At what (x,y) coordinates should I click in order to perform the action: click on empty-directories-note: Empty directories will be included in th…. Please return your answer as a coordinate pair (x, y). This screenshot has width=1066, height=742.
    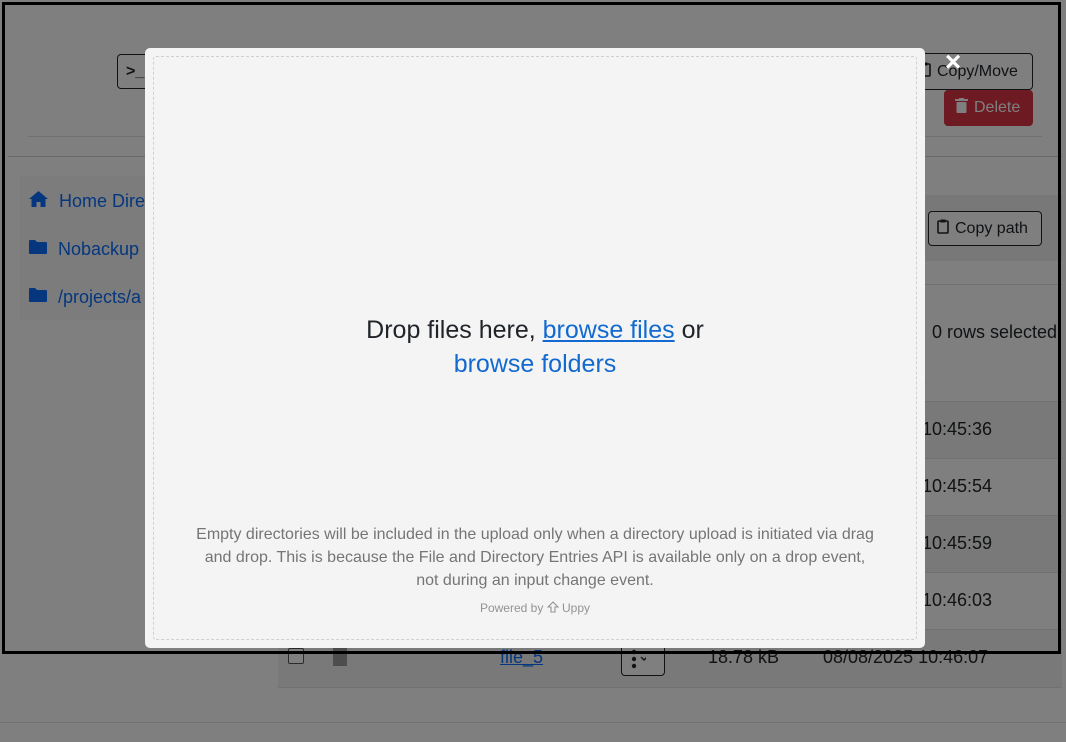
    Looking at the image, I should click on (535, 557).